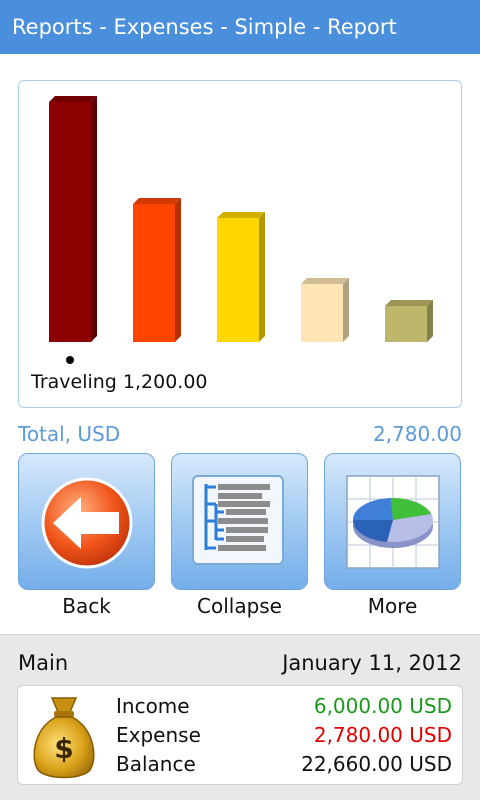  What do you see at coordinates (156, 764) in the screenshot?
I see `balance-label: Balance` at bounding box center [156, 764].